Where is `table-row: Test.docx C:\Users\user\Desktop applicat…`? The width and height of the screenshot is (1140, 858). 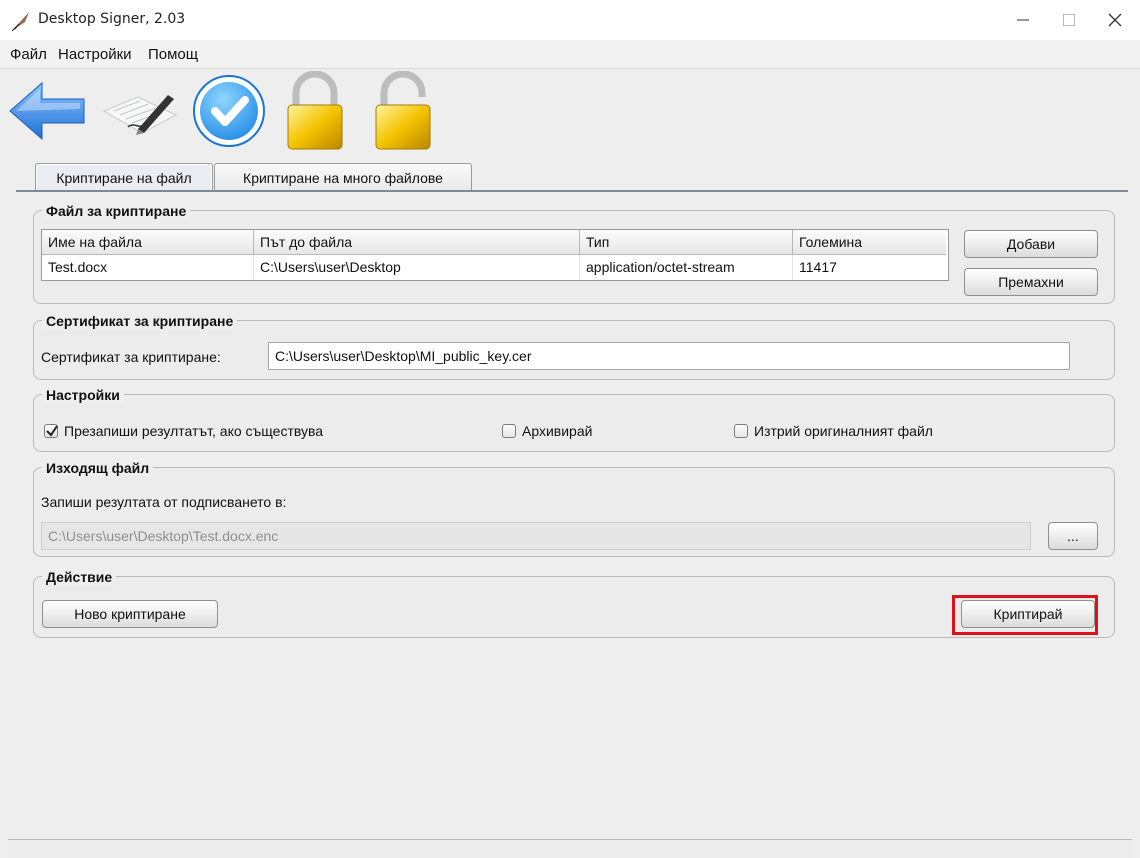
table-row: Test.docx C:\Users\user\Desktop applicat… is located at coordinates (495, 267).